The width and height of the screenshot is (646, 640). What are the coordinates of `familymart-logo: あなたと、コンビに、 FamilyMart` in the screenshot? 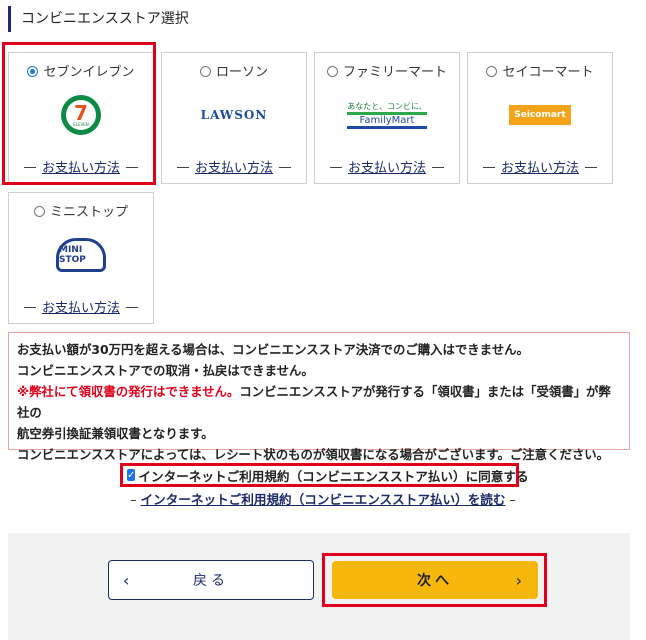 It's located at (387, 115).